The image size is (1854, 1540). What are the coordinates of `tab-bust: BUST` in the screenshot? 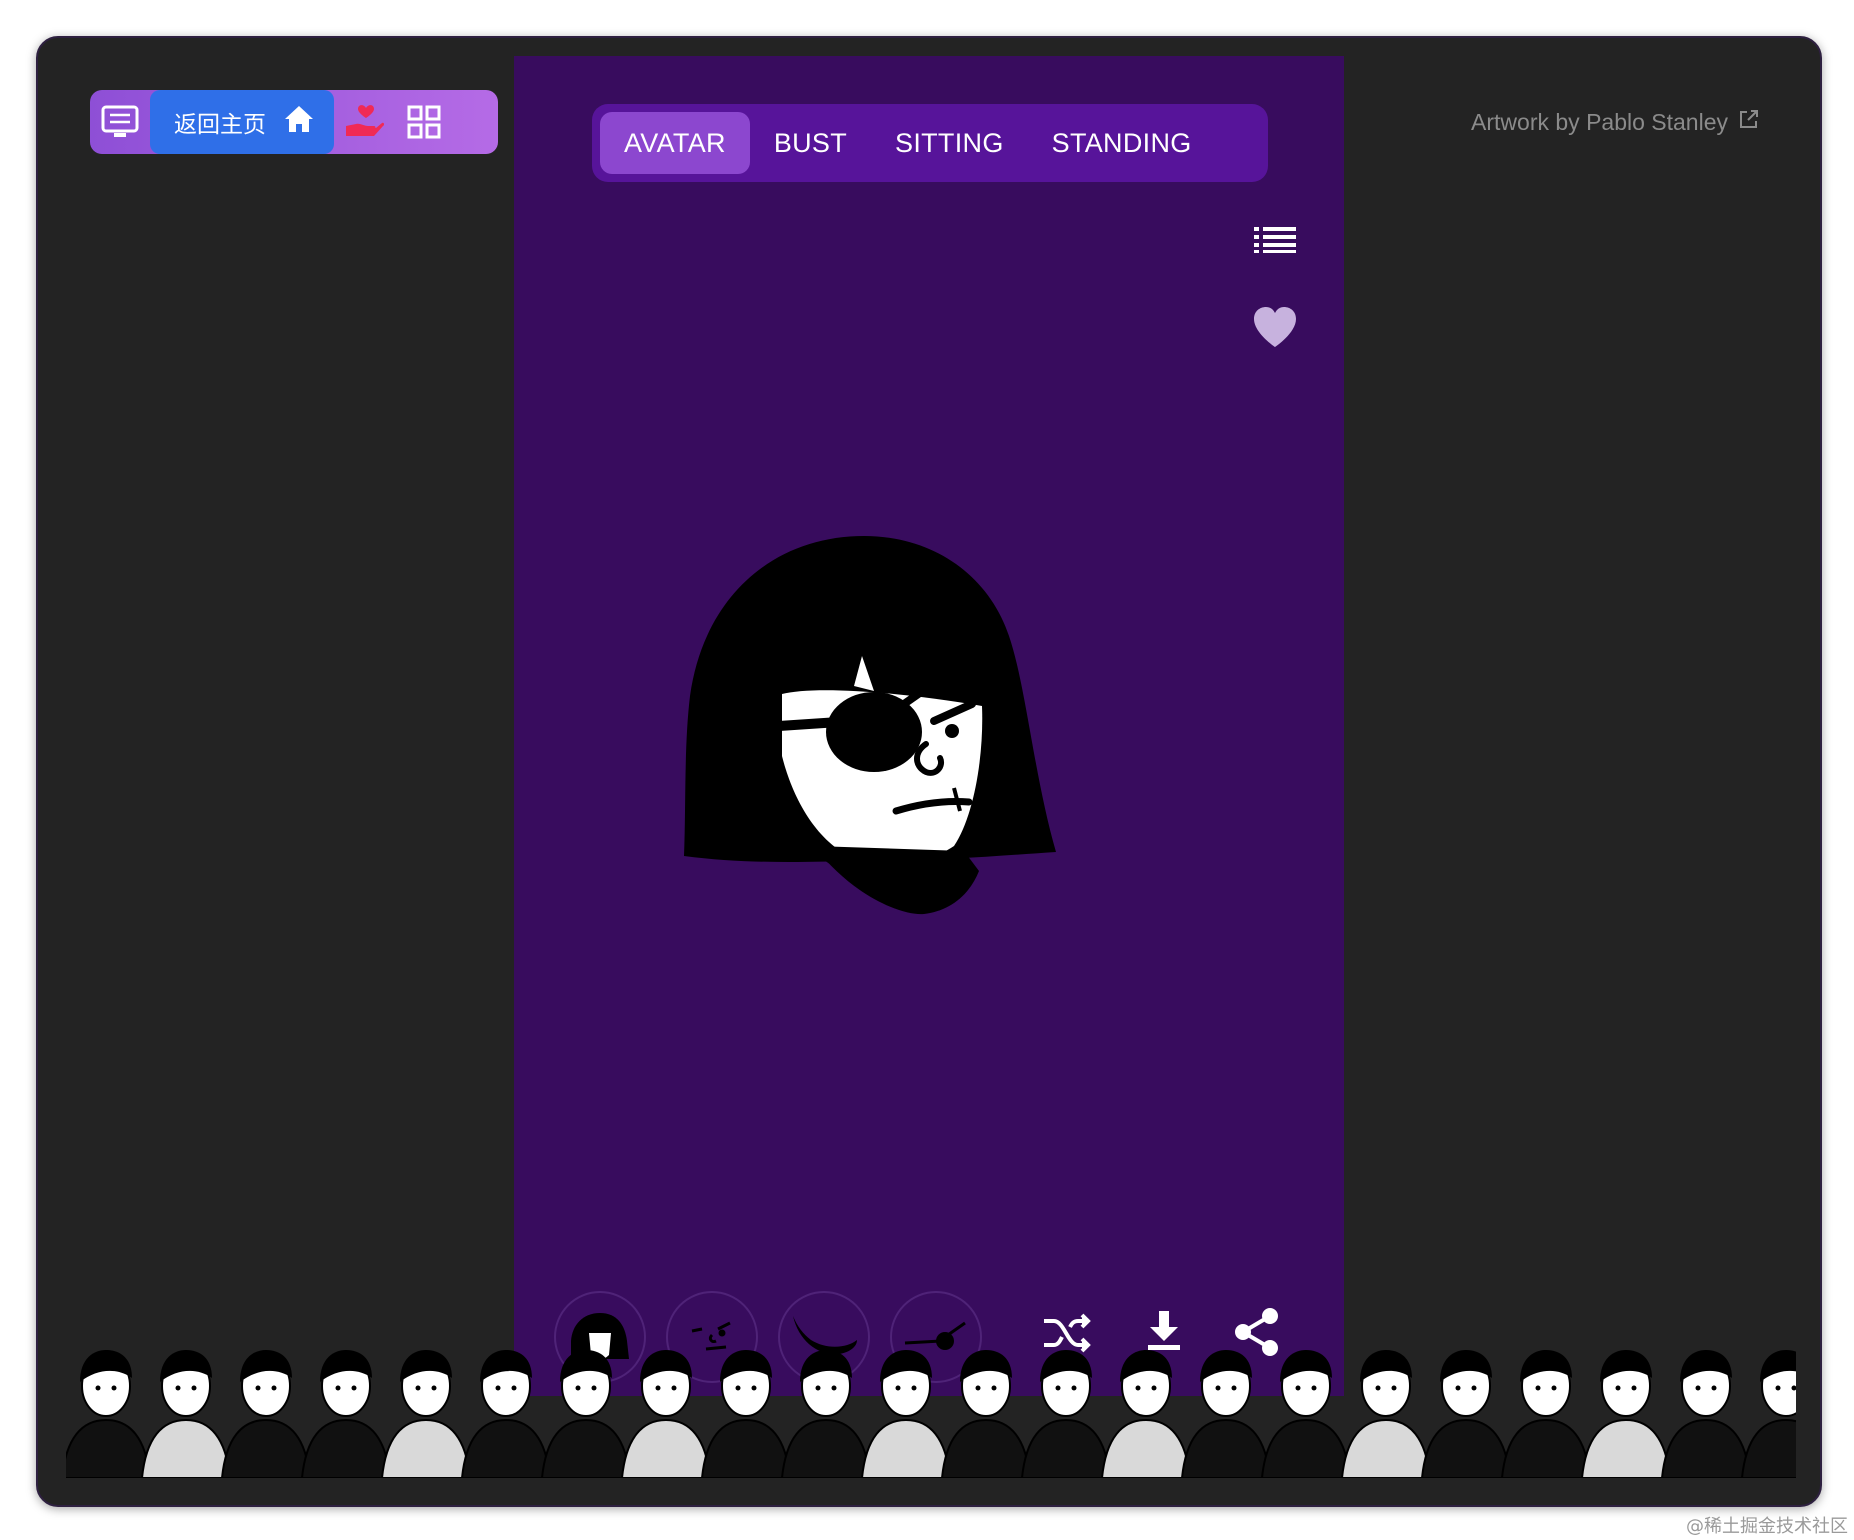 It's located at (810, 143).